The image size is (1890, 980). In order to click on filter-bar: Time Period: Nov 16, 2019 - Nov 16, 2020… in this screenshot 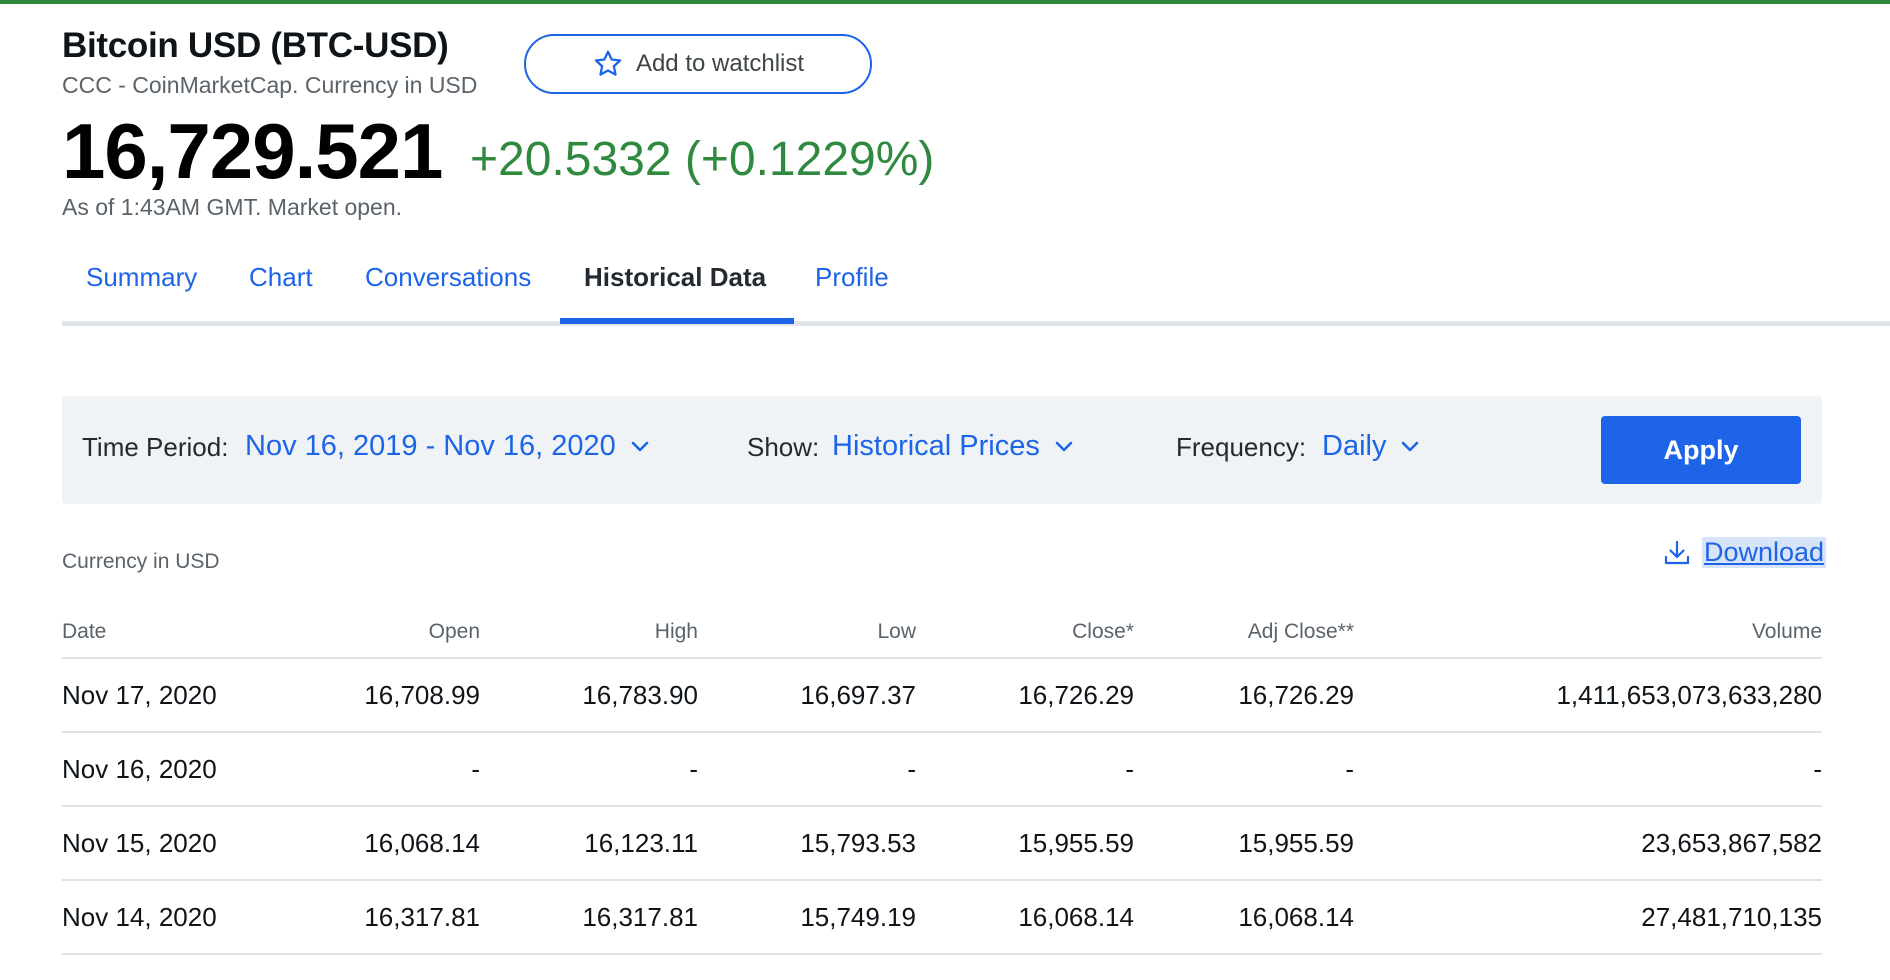, I will do `click(942, 450)`.